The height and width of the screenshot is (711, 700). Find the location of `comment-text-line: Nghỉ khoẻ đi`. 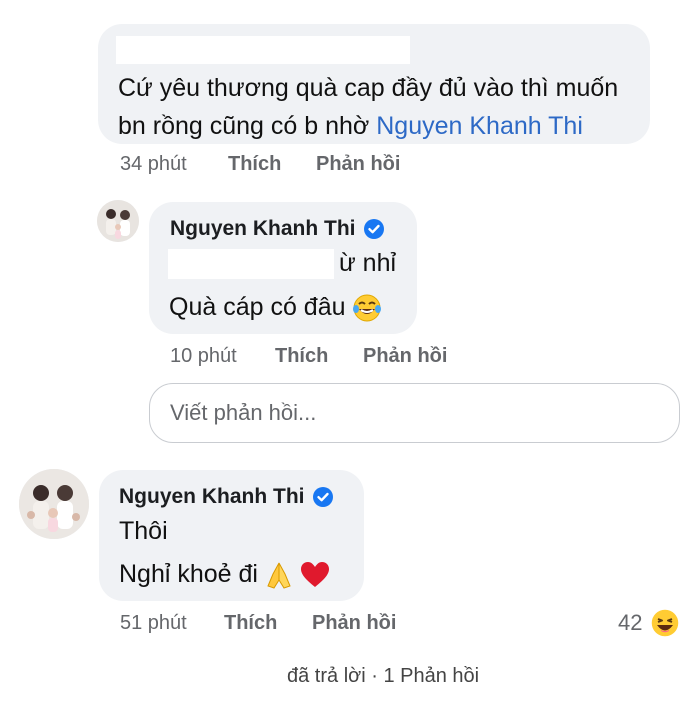

comment-text-line: Nghỉ khoẻ đi is located at coordinates (224, 574).